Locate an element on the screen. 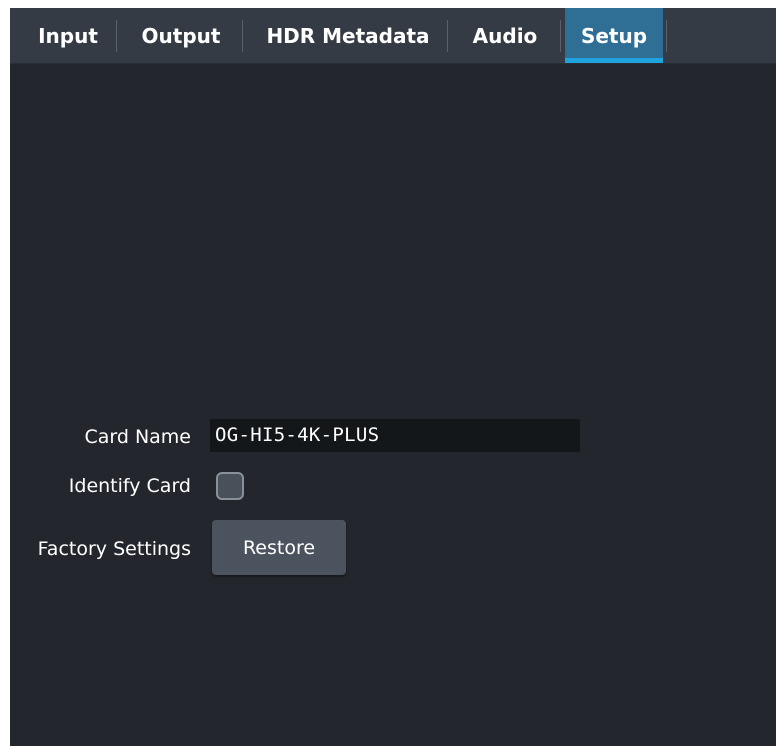 The height and width of the screenshot is (746, 776). restore-button-label: Restore is located at coordinates (279, 547).